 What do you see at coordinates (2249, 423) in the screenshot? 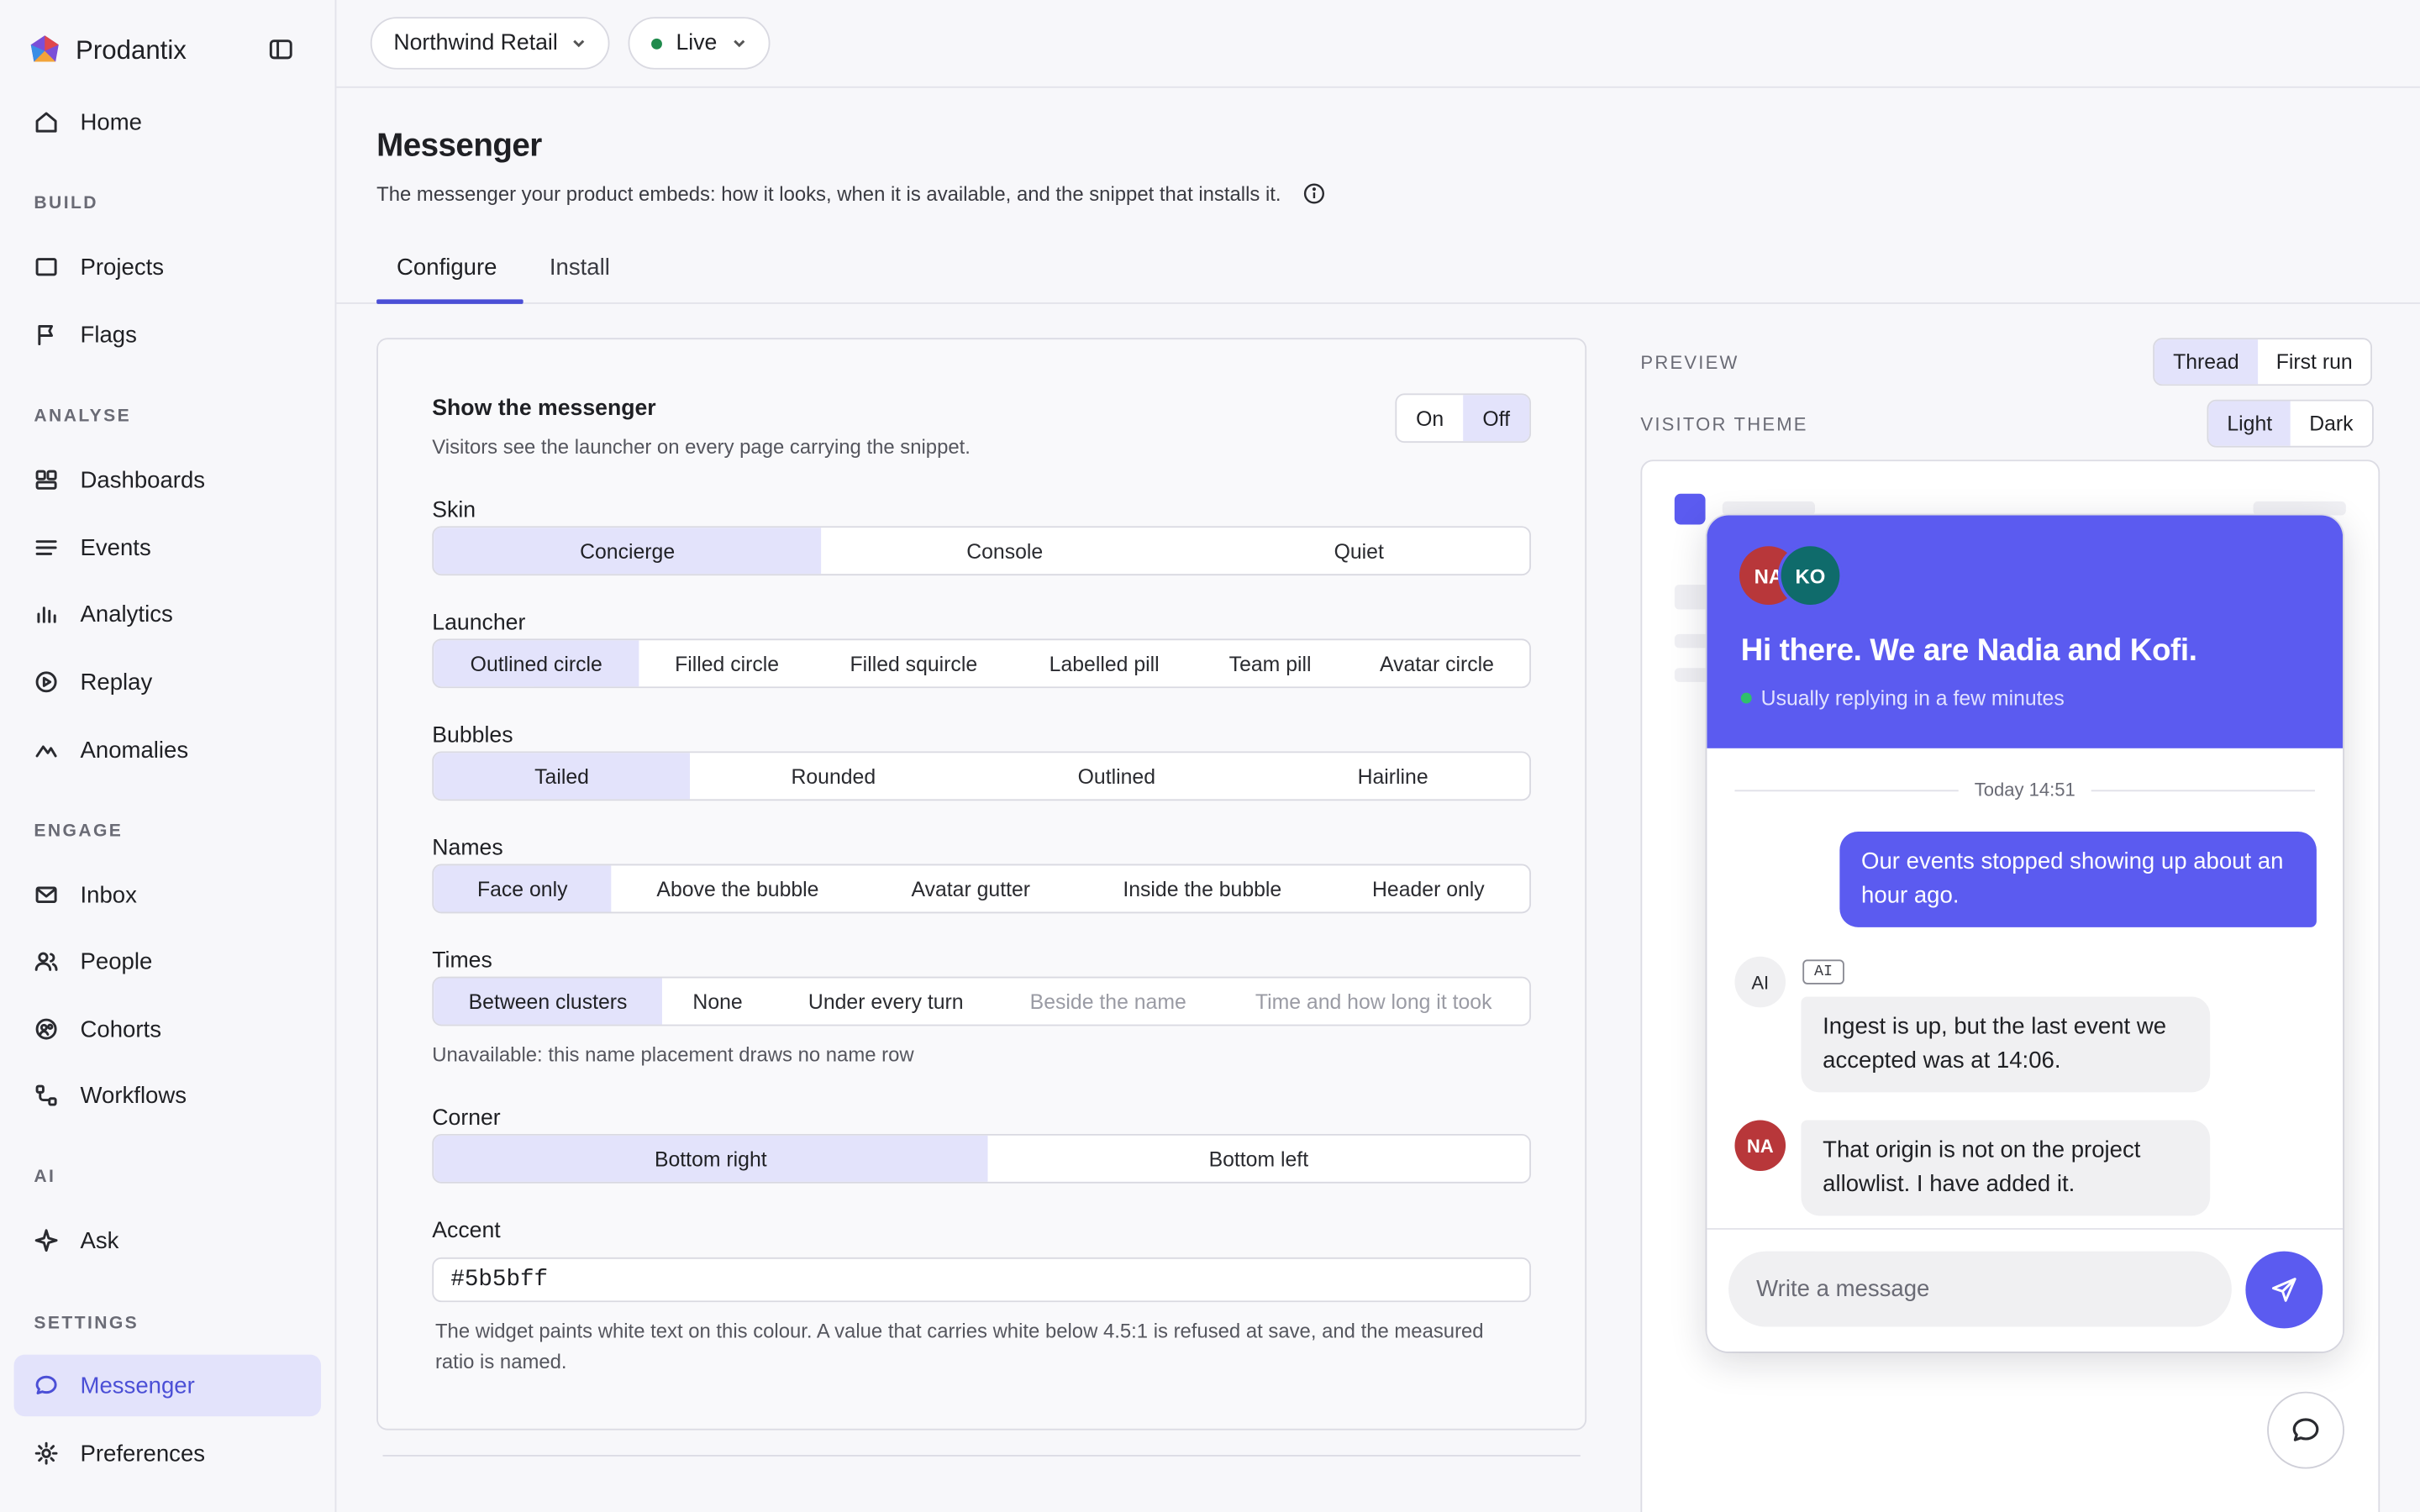
I see `theme-light: Light` at bounding box center [2249, 423].